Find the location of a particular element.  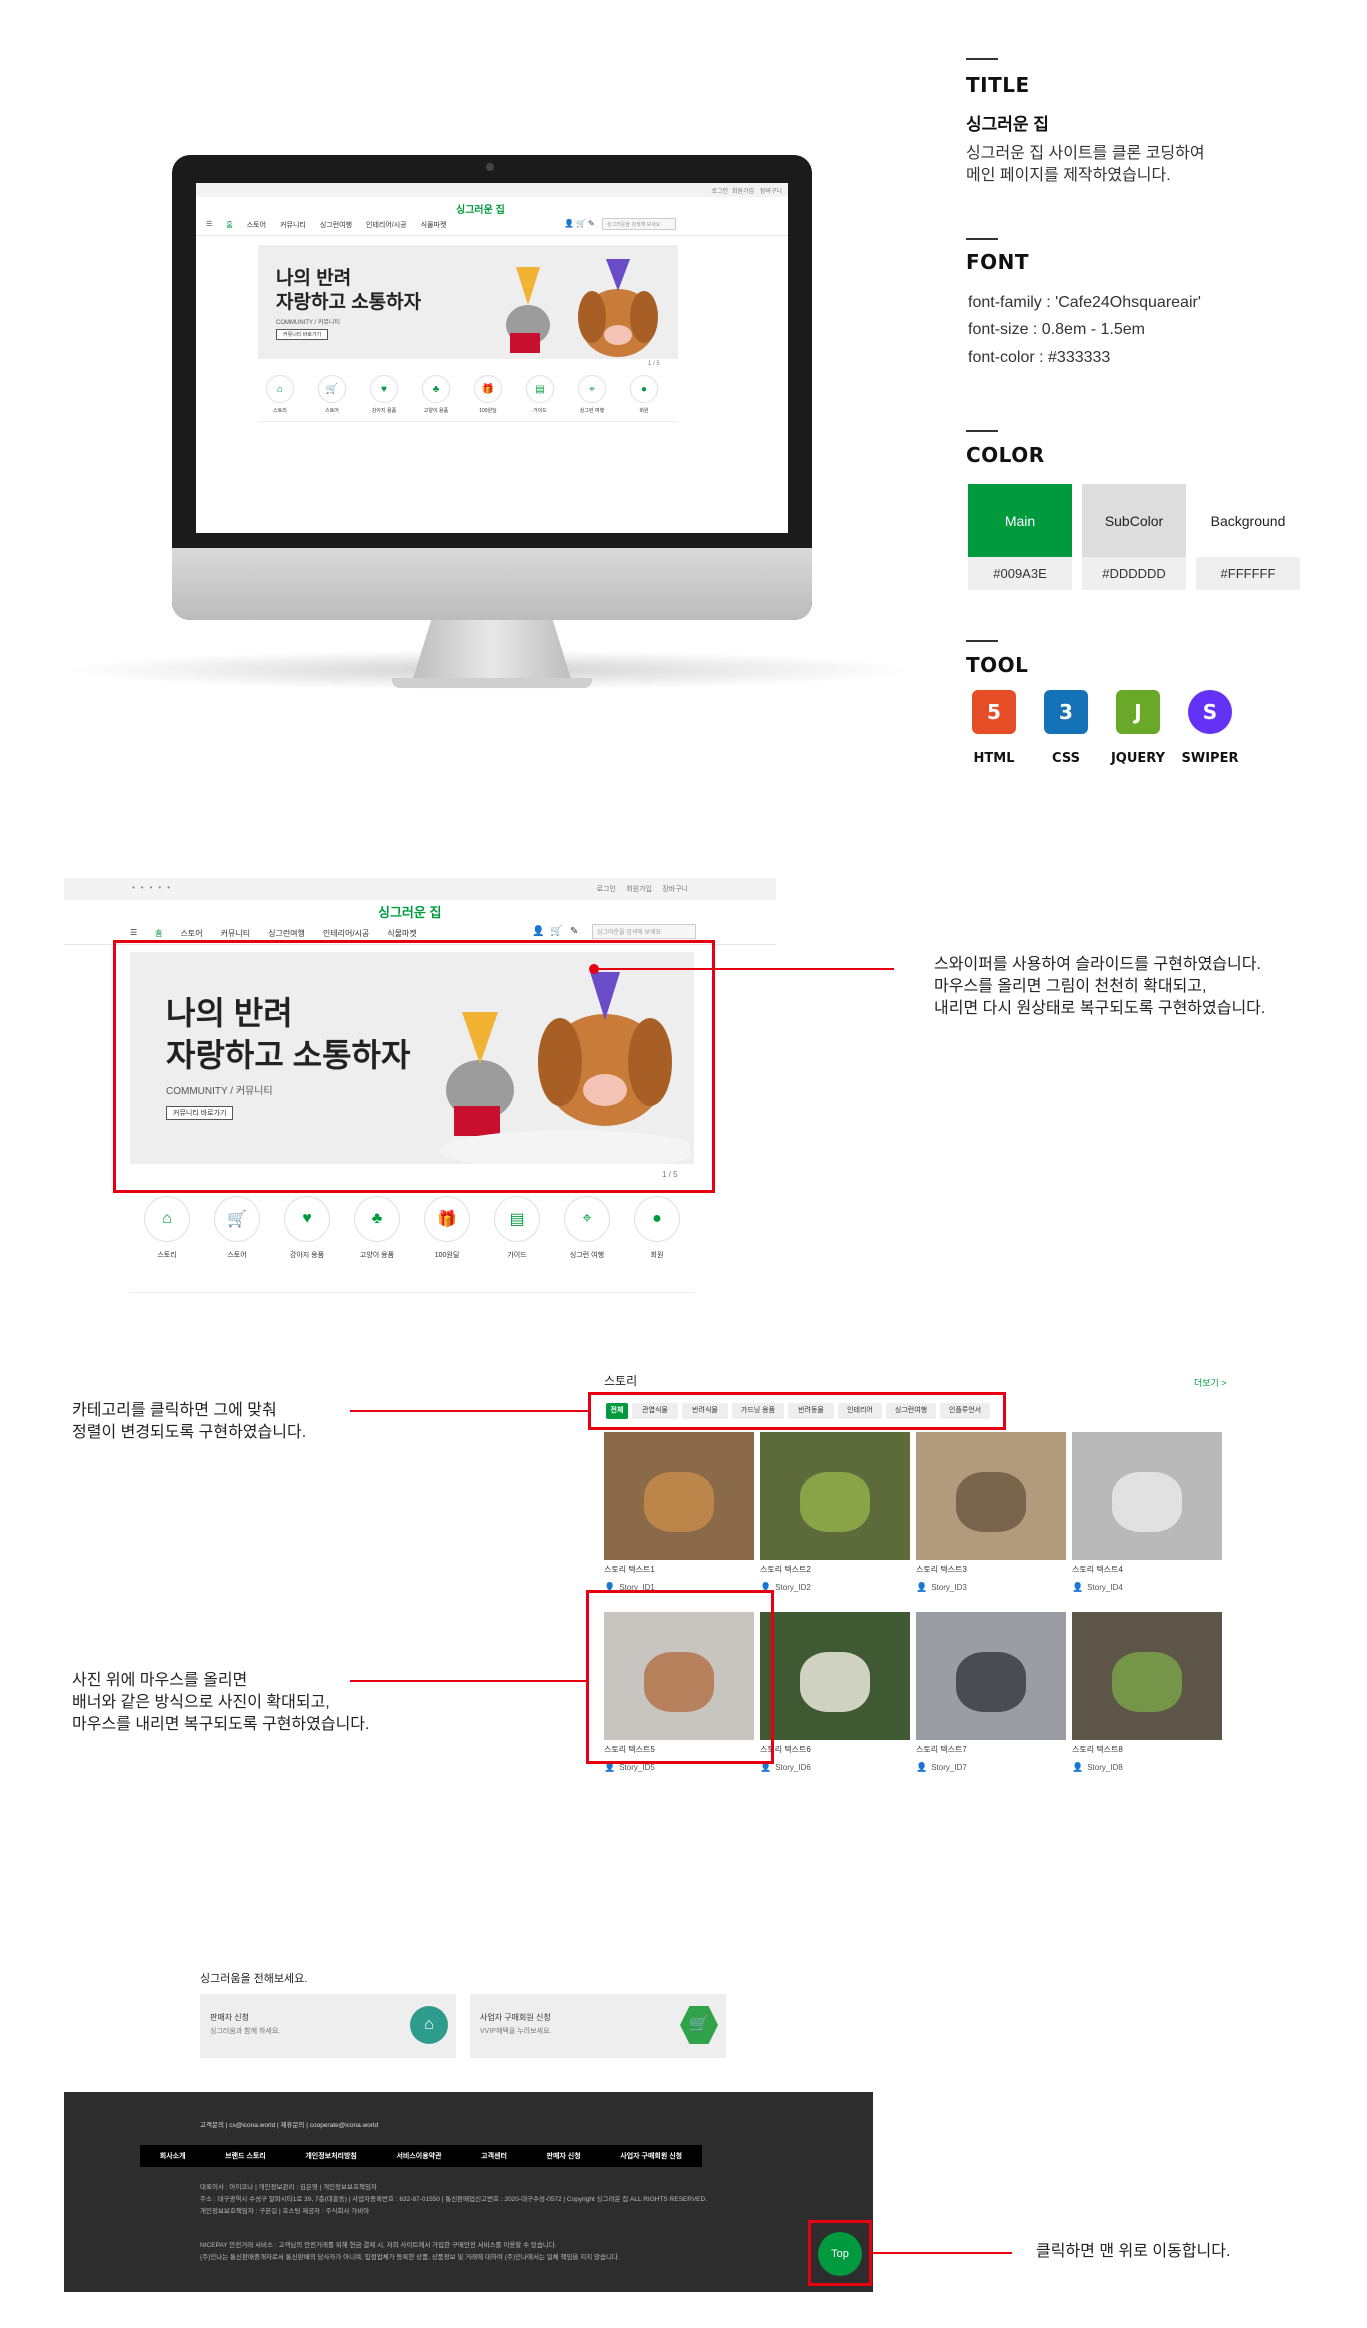

nav-travel: 싱그런여행 is located at coordinates (336, 225).